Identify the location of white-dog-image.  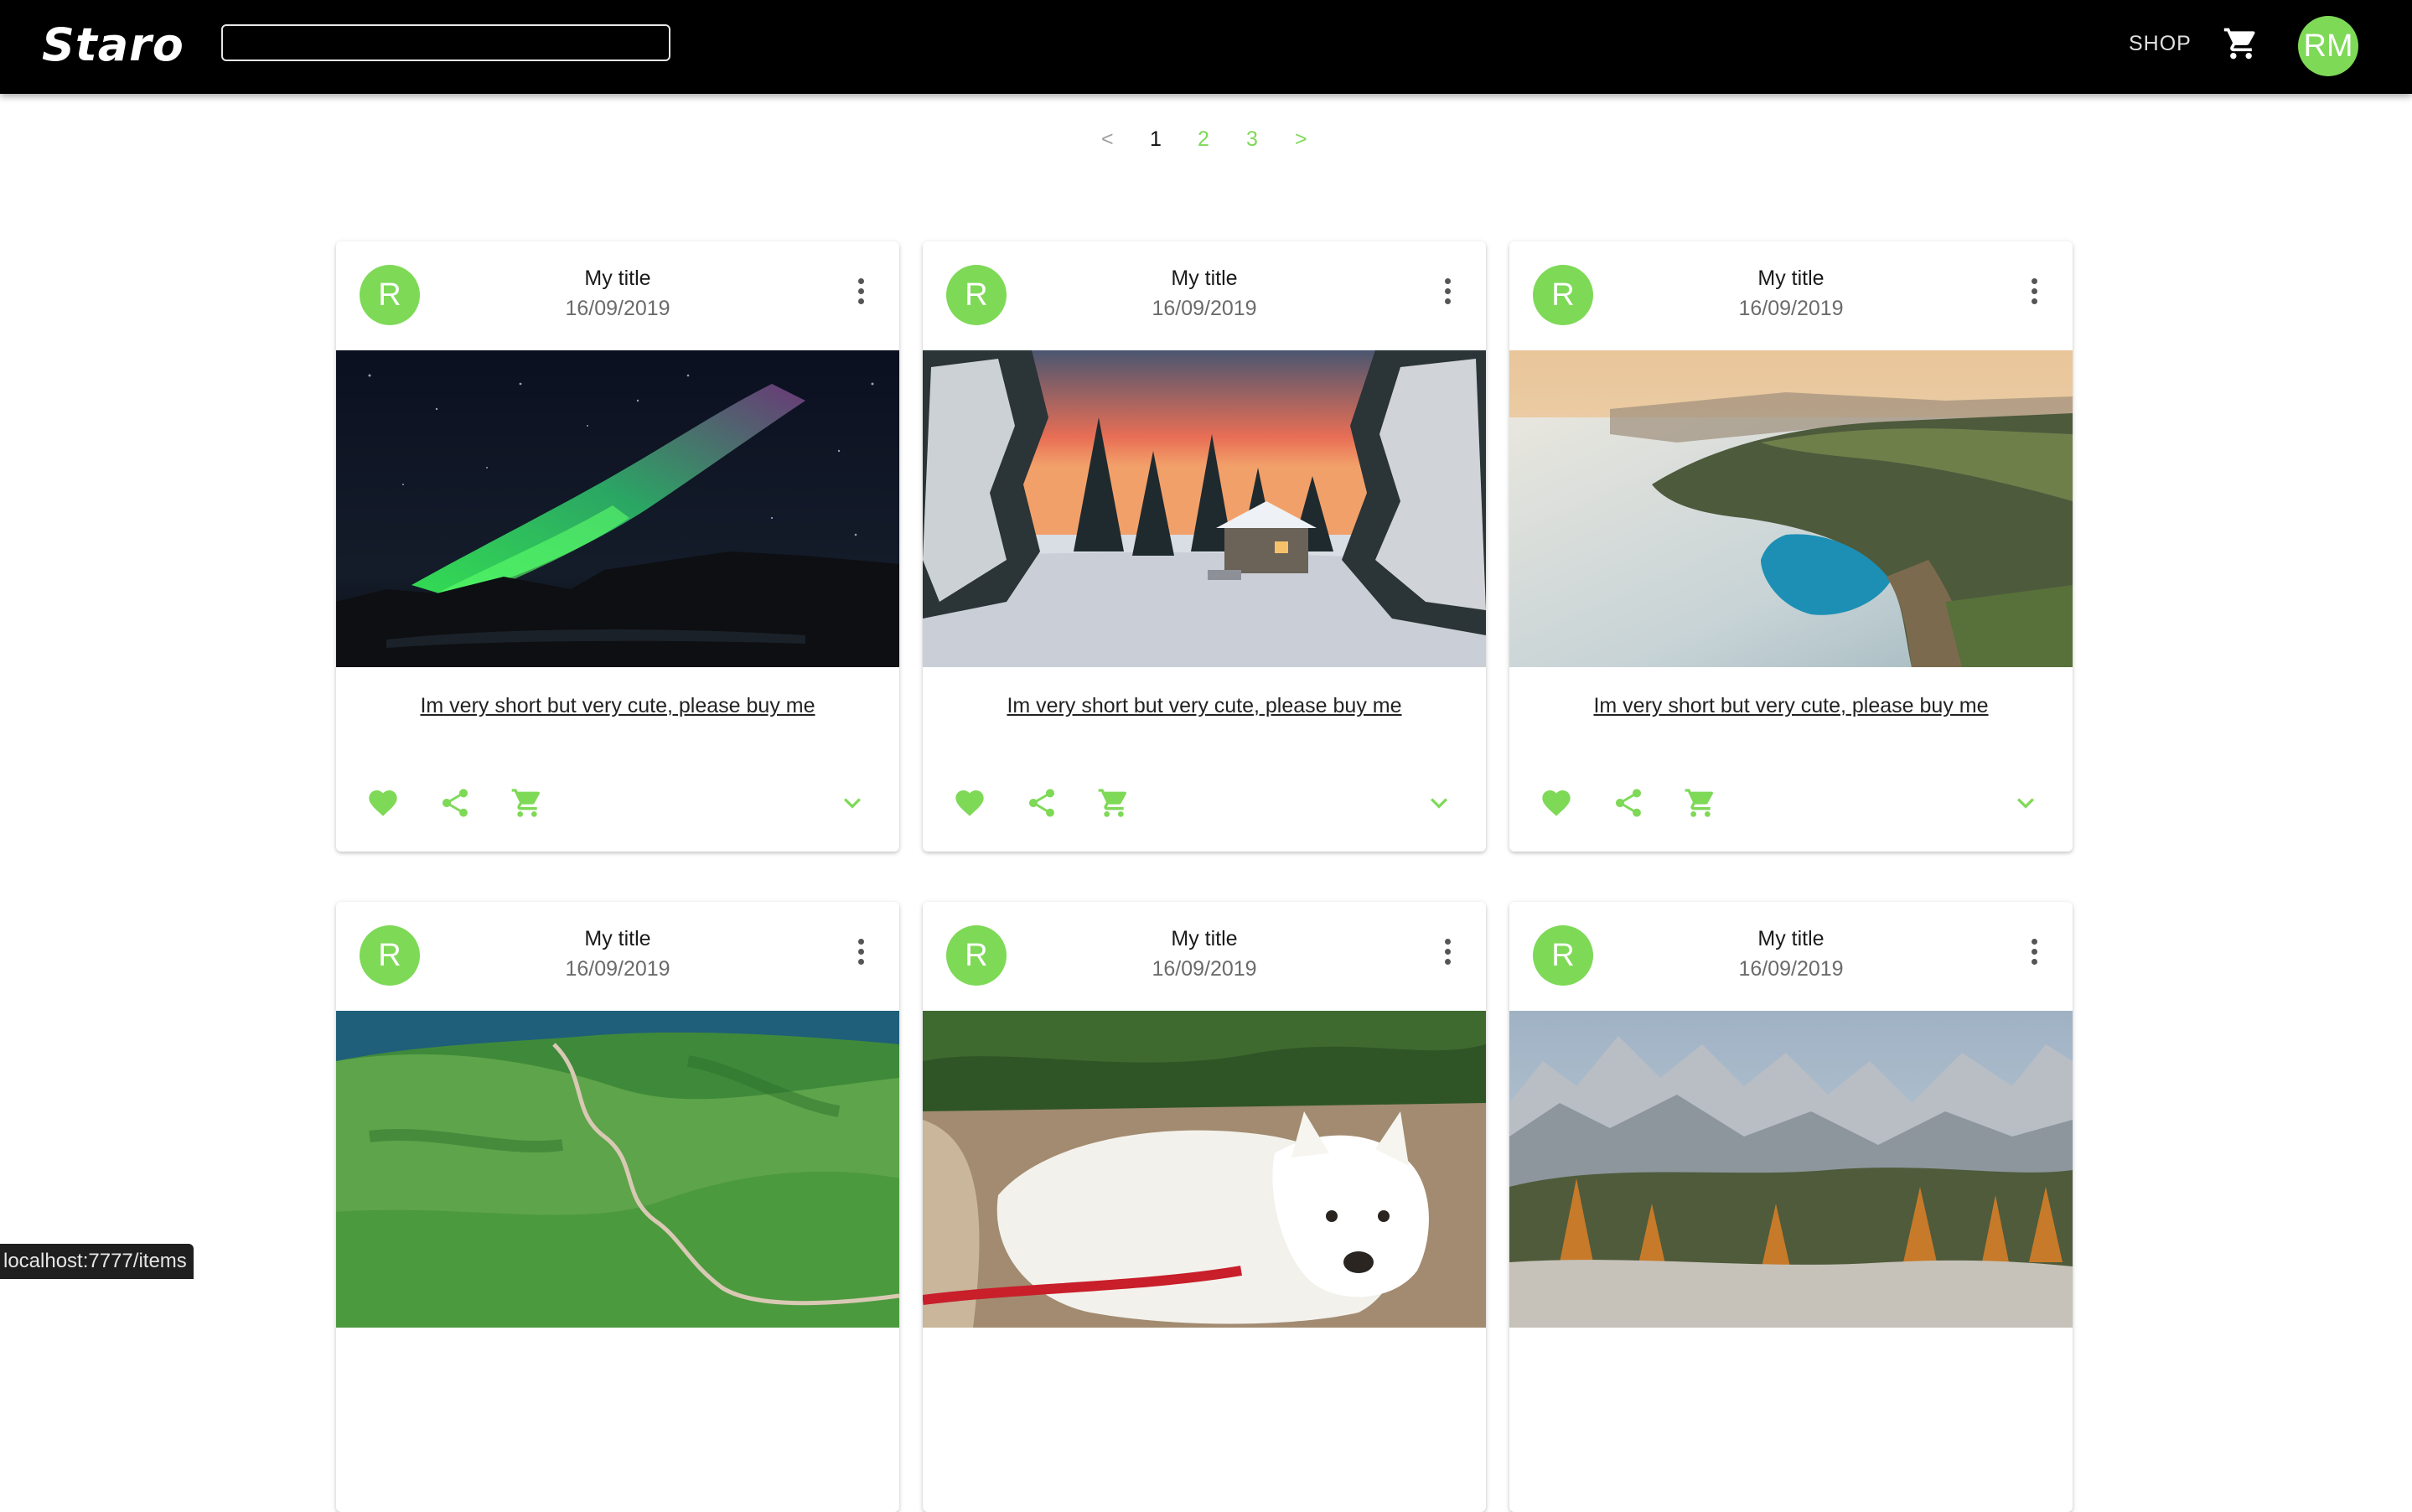
(1204, 1169).